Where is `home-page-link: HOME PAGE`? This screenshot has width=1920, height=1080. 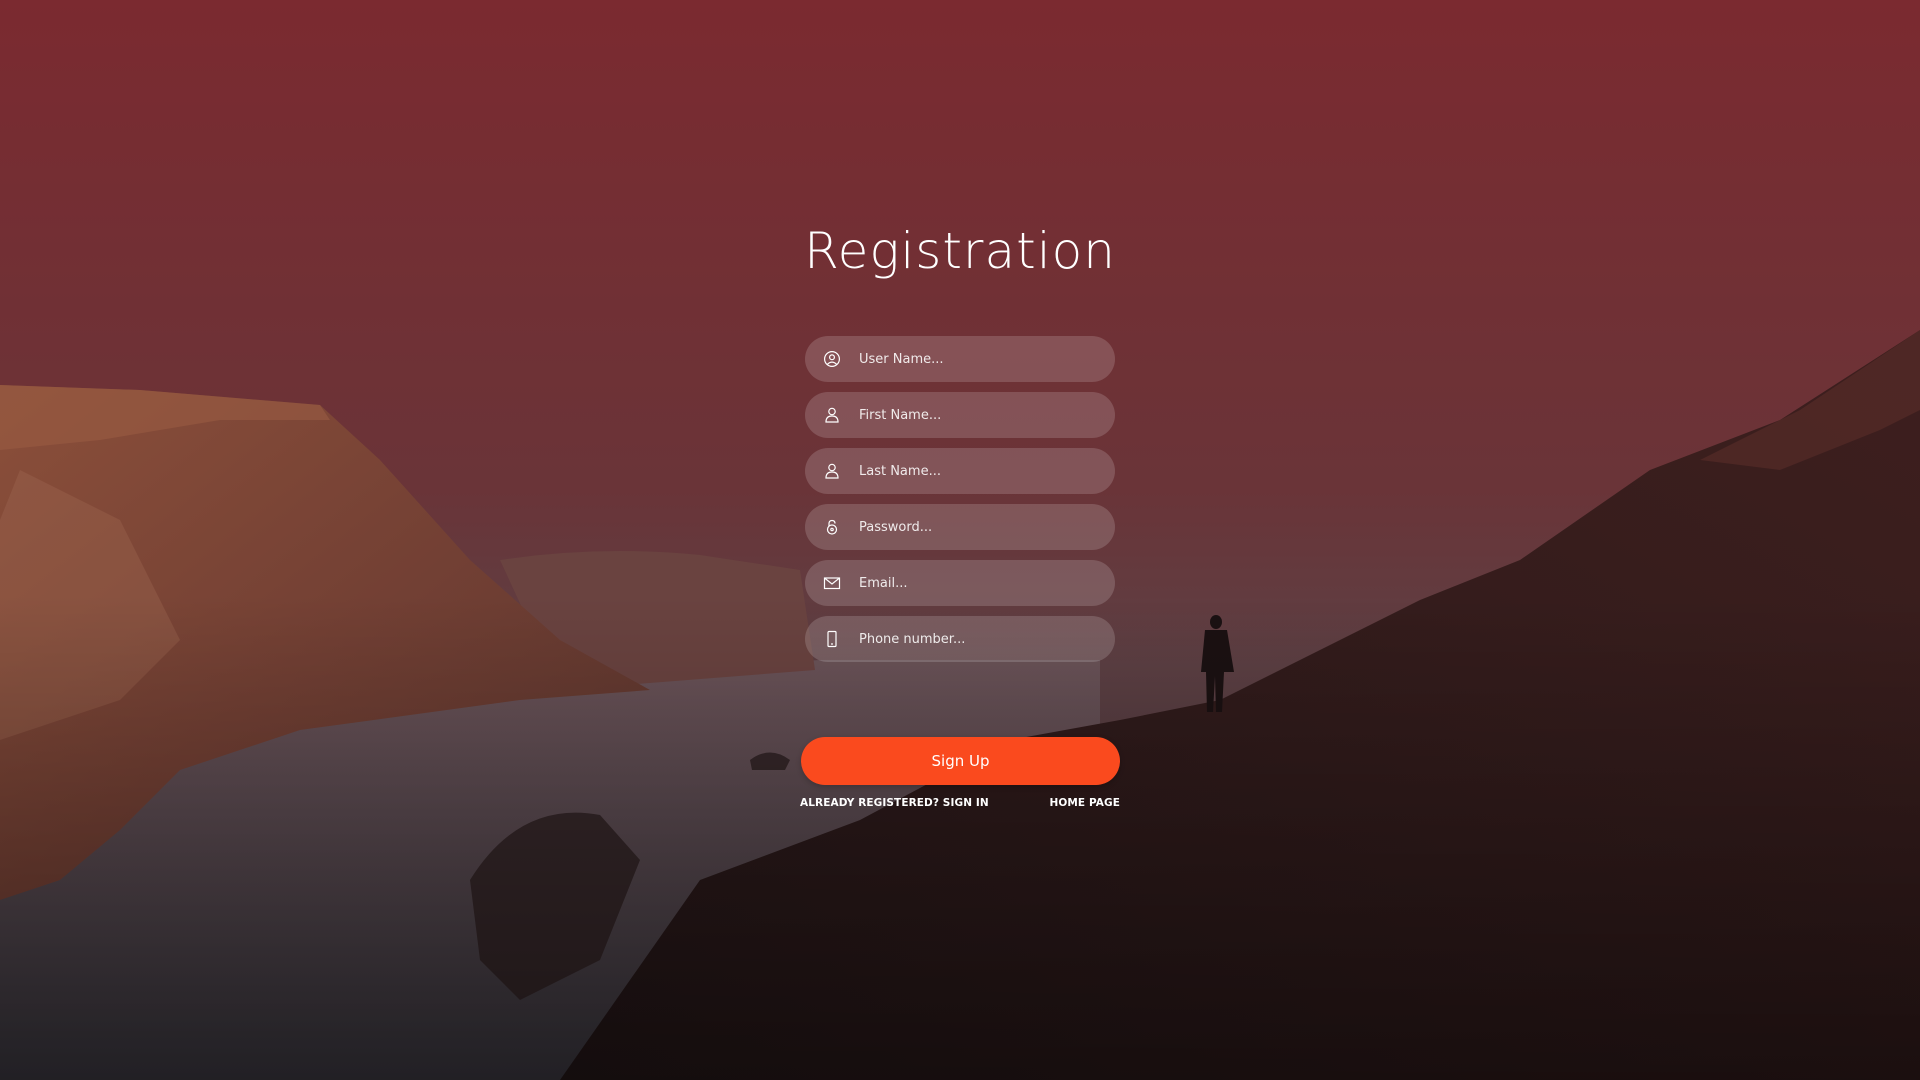 home-page-link: HOME PAGE is located at coordinates (1084, 803).